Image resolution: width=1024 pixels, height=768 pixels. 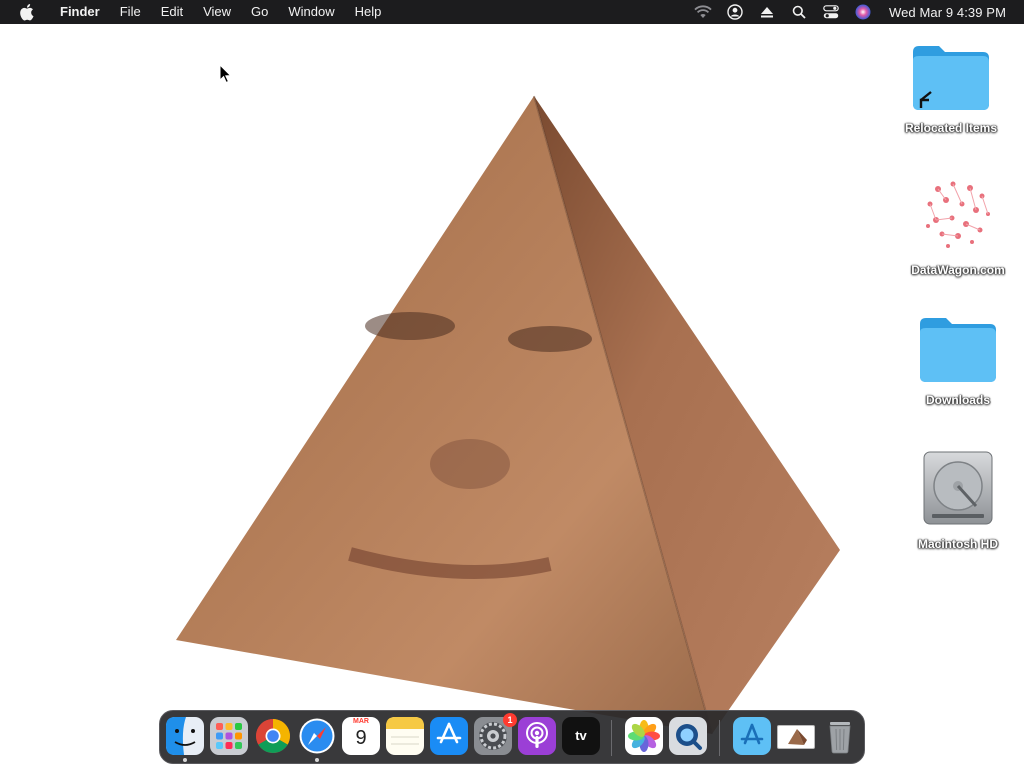 I want to click on dock-notes, so click(x=405, y=736).